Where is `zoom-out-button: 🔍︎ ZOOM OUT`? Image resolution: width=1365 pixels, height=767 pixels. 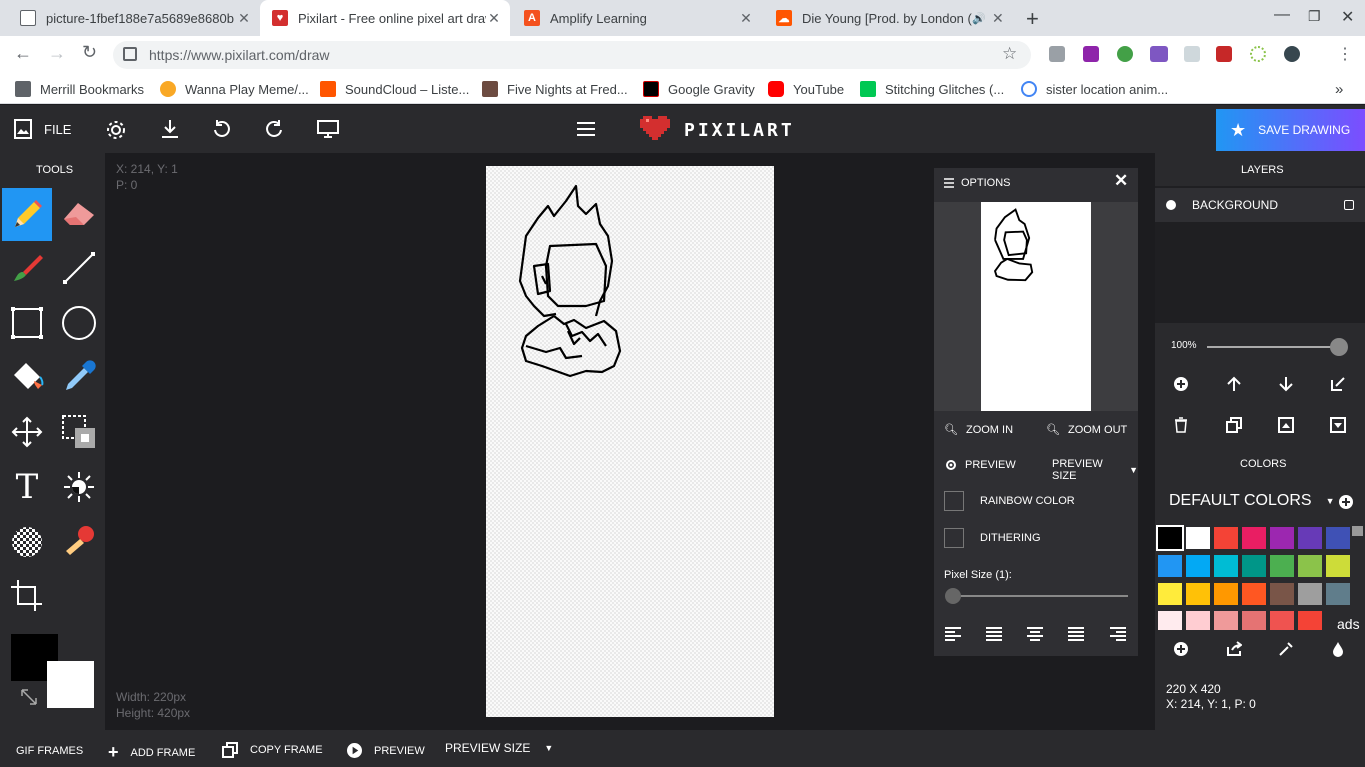
zoom-out-button: 🔍︎ ZOOM OUT is located at coordinates (1086, 430).